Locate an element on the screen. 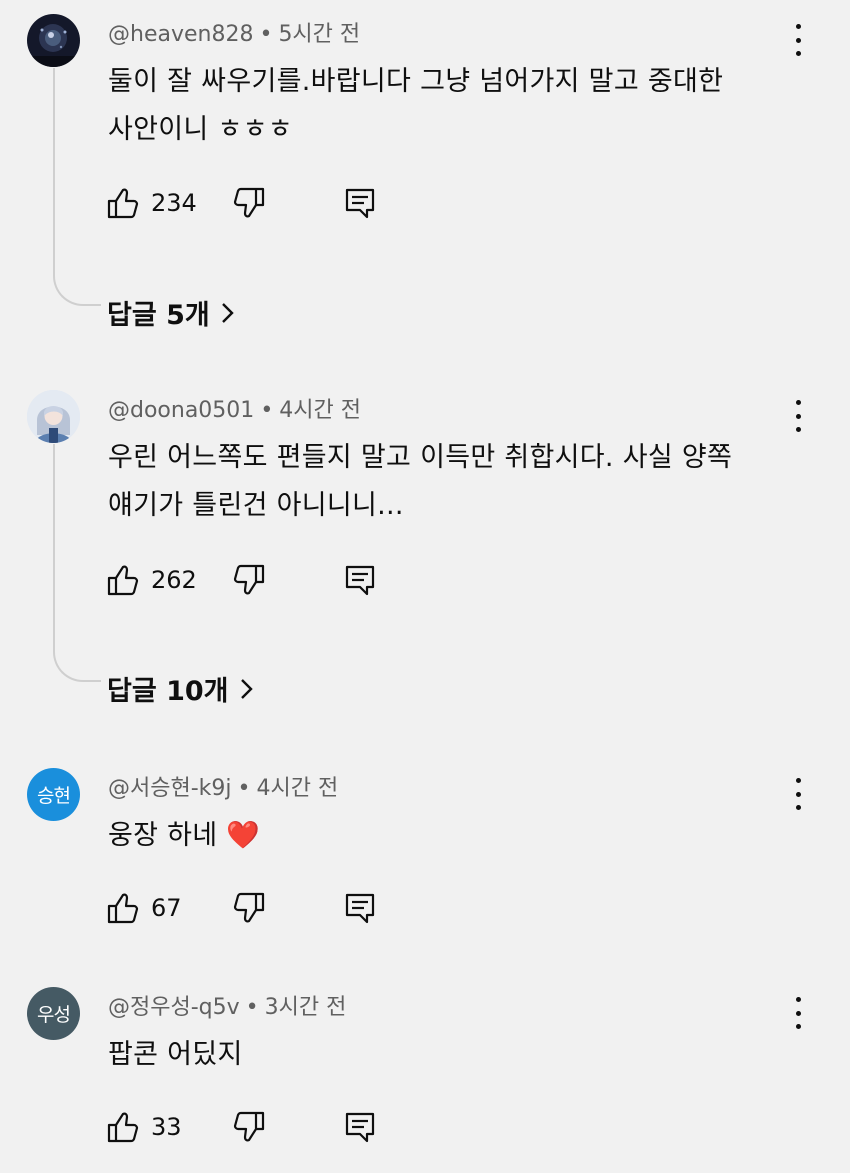 The image size is (850, 1173). view-replies-button: 답글 10개 is located at coordinates (181, 688).